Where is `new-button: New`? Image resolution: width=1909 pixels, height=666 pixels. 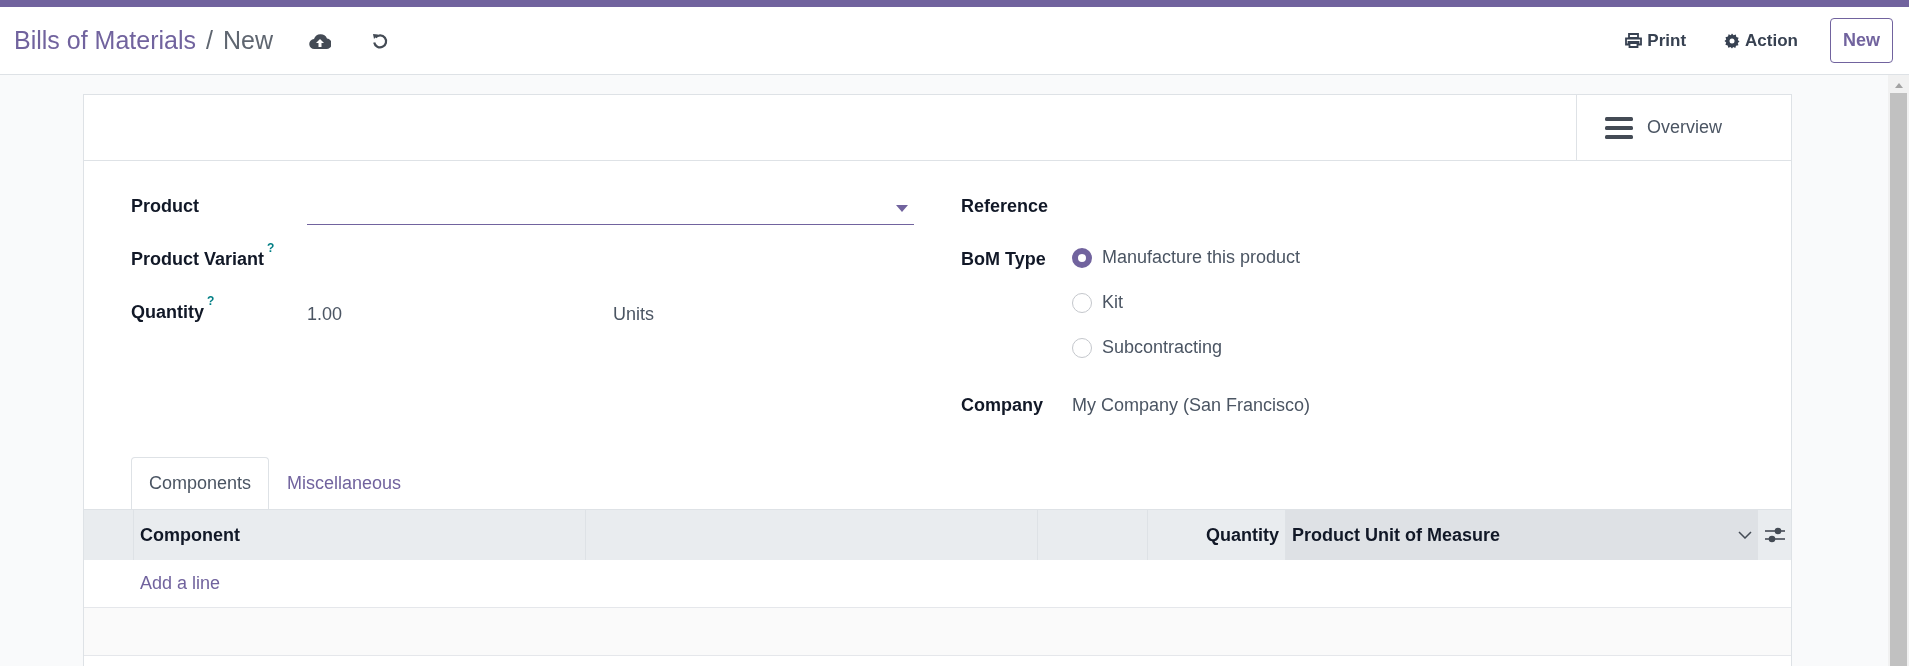 new-button: New is located at coordinates (1861, 40).